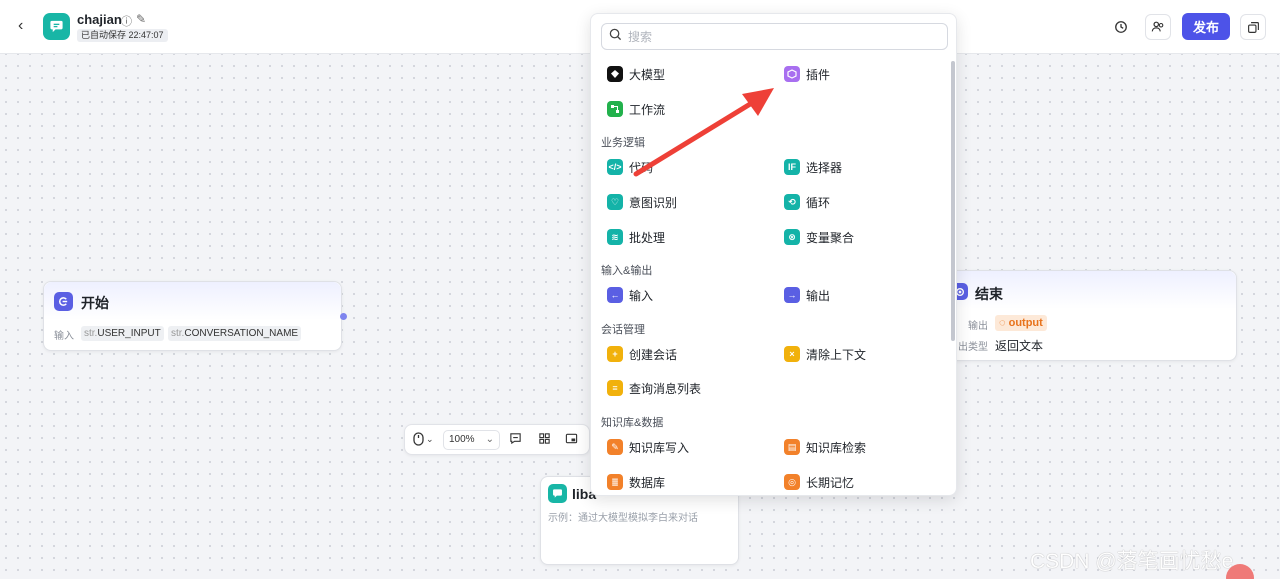  I want to click on node-item-label: 循环, so click(818, 202).